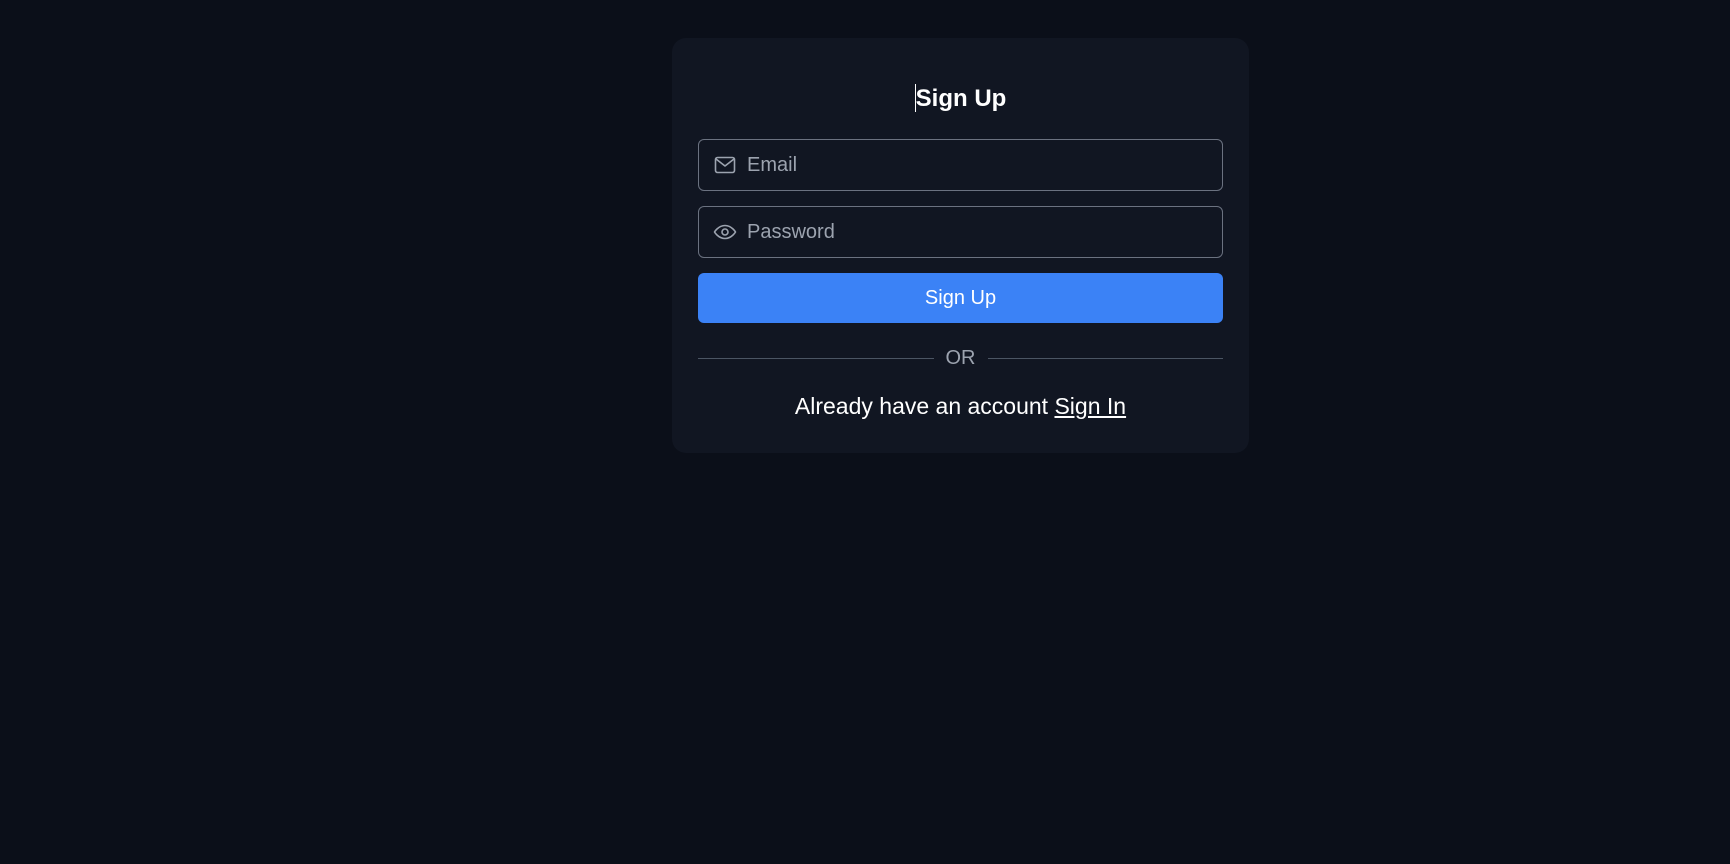 Image resolution: width=1730 pixels, height=864 pixels. I want to click on page-title: Sign Up, so click(960, 99).